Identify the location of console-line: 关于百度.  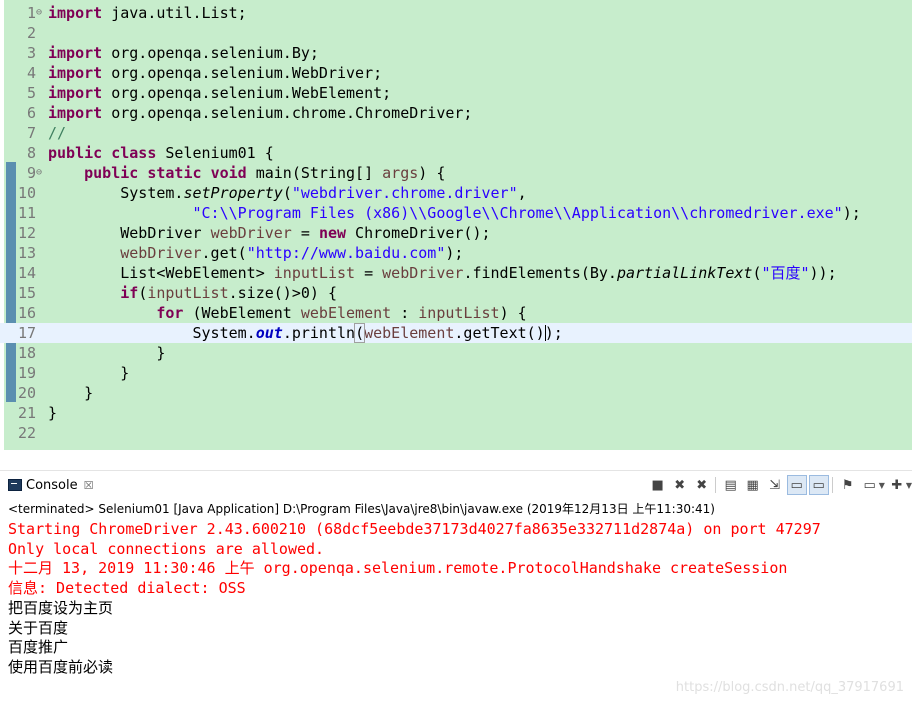
(38, 627).